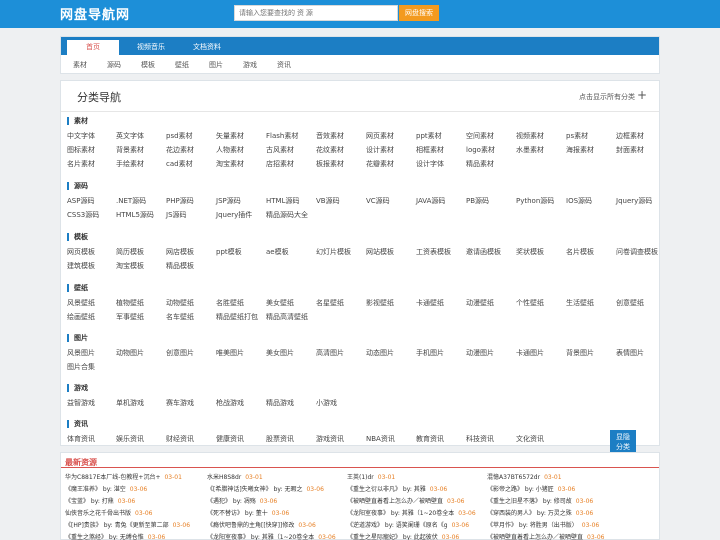 The width and height of the screenshot is (720, 540). Describe the element at coordinates (230, 136) in the screenshot. I see `category-link: 矢量素材` at that location.